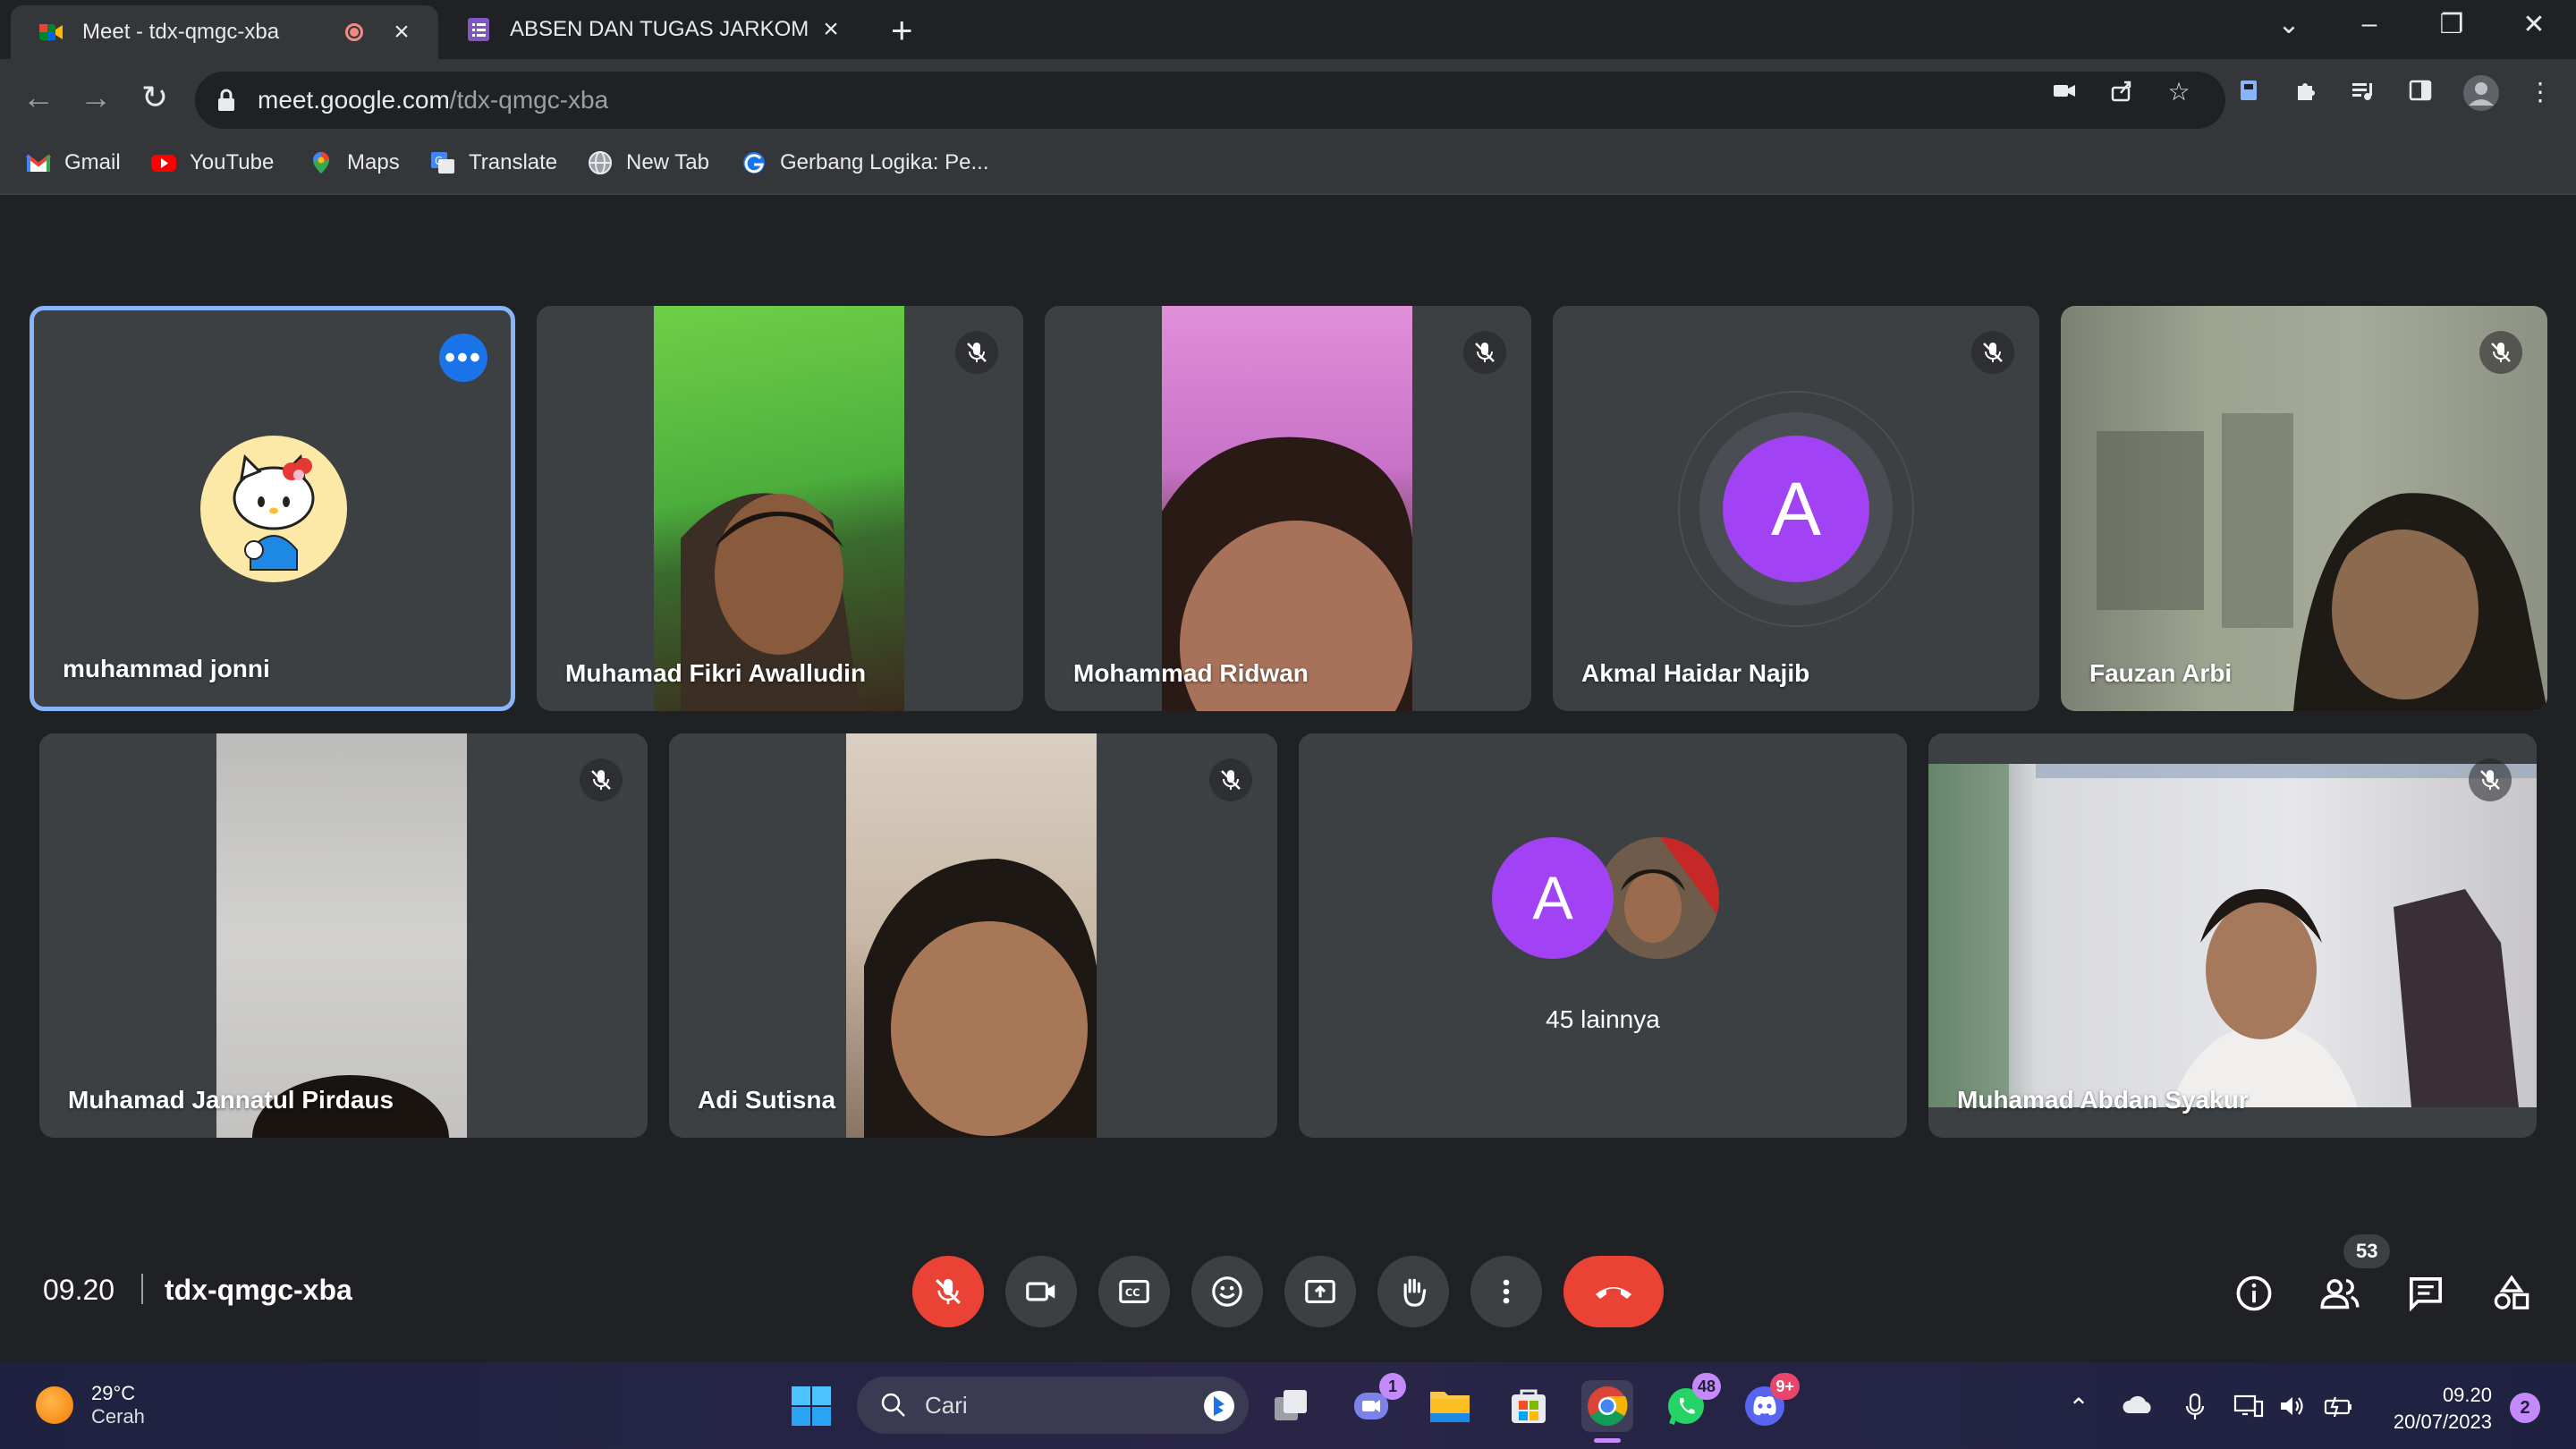  I want to click on bookmark-new-tab: New Tab, so click(648, 162).